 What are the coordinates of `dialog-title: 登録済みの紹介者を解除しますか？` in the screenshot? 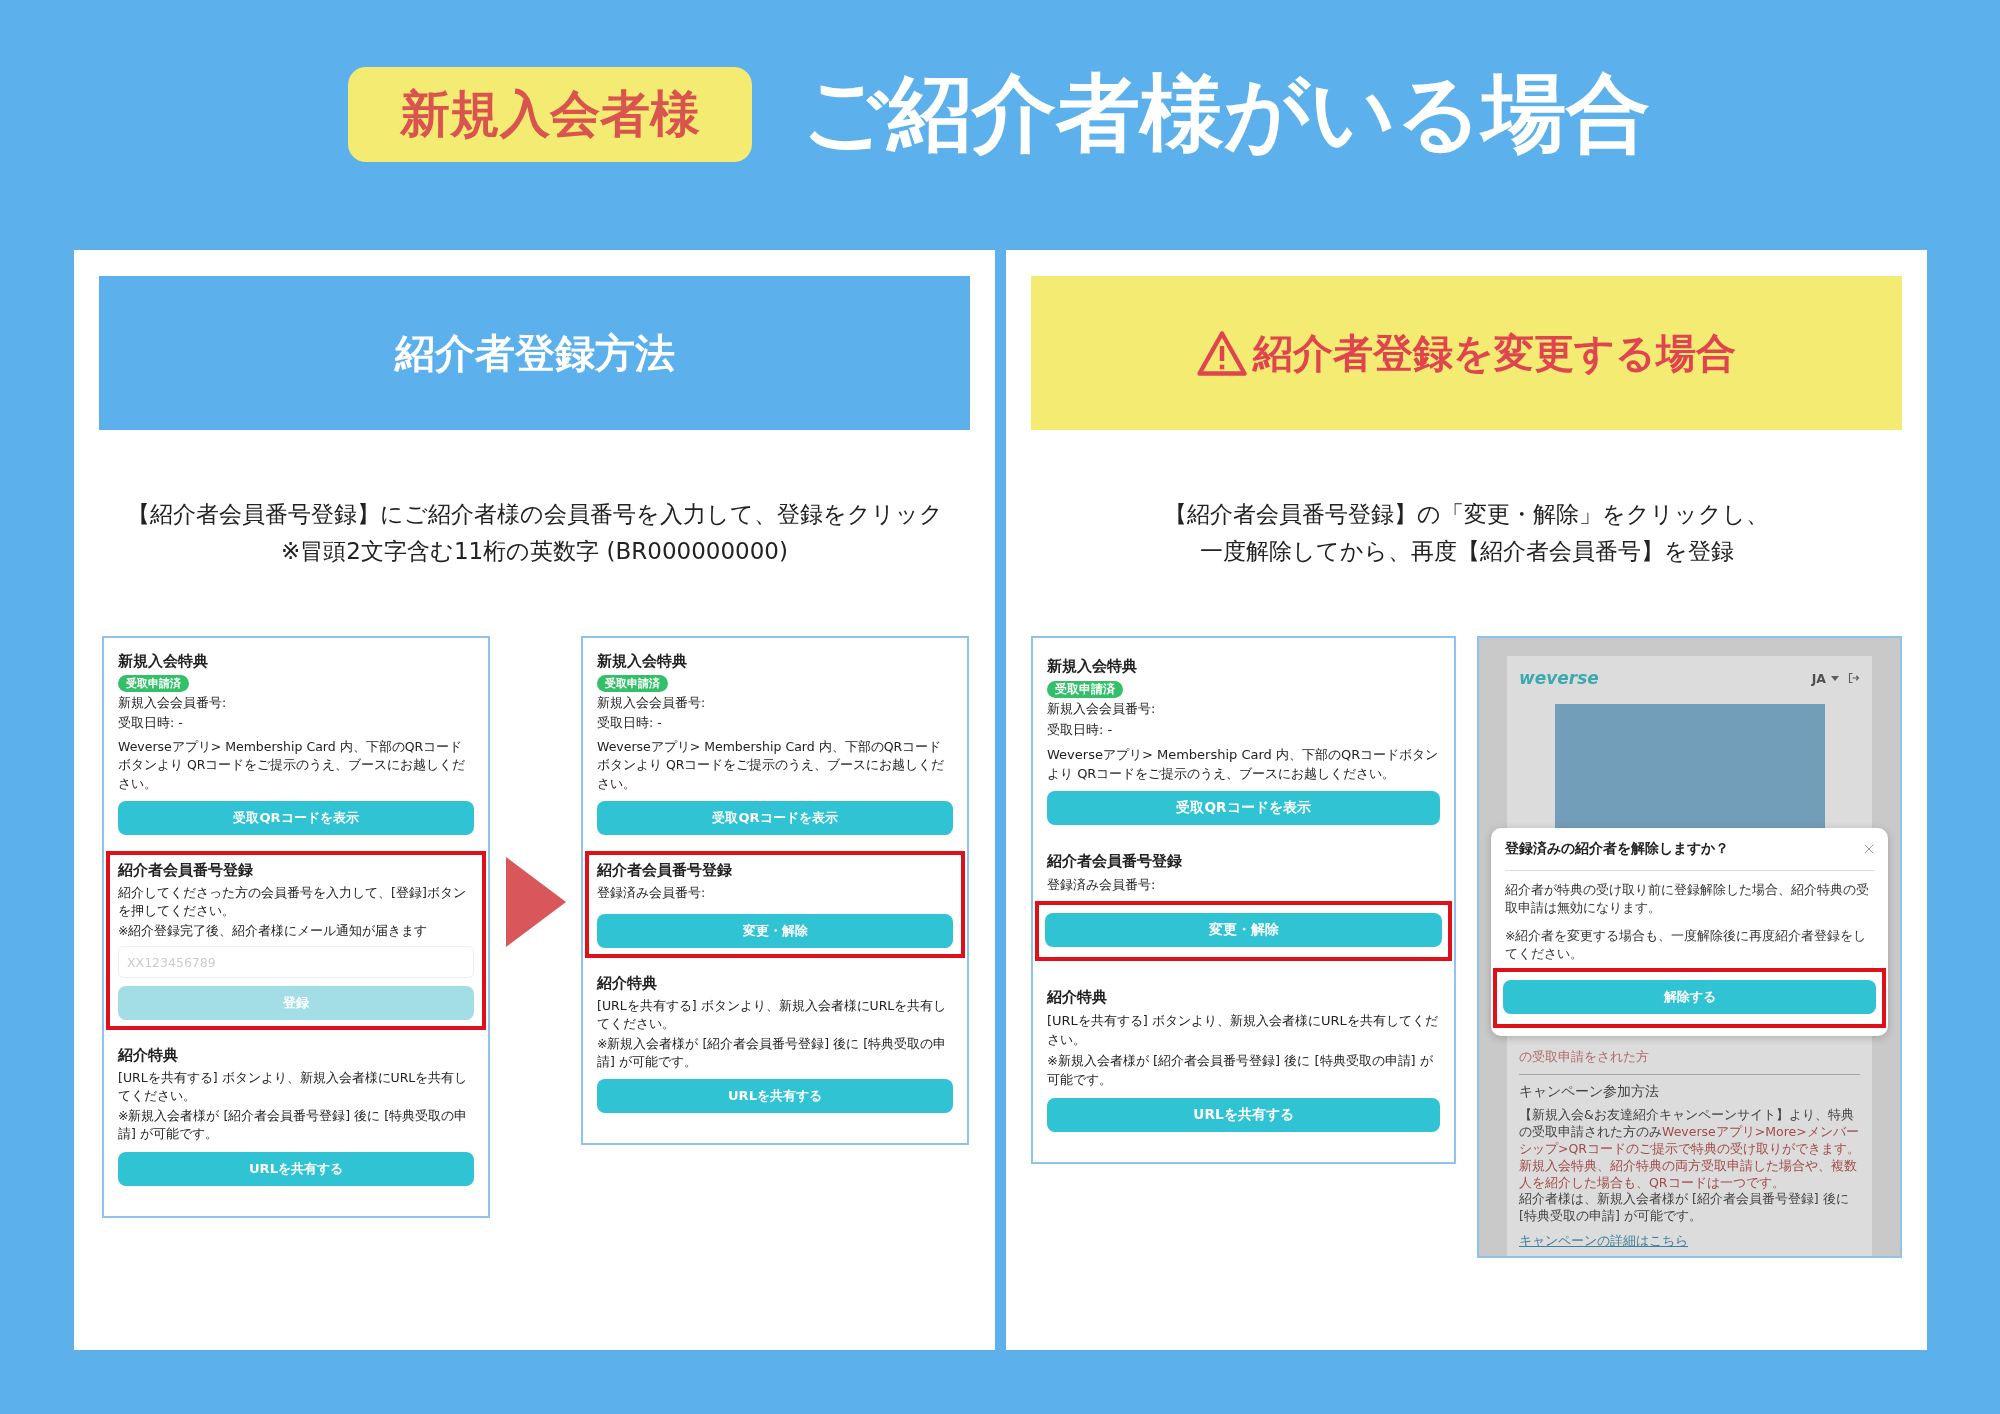 It's located at (1617, 849).